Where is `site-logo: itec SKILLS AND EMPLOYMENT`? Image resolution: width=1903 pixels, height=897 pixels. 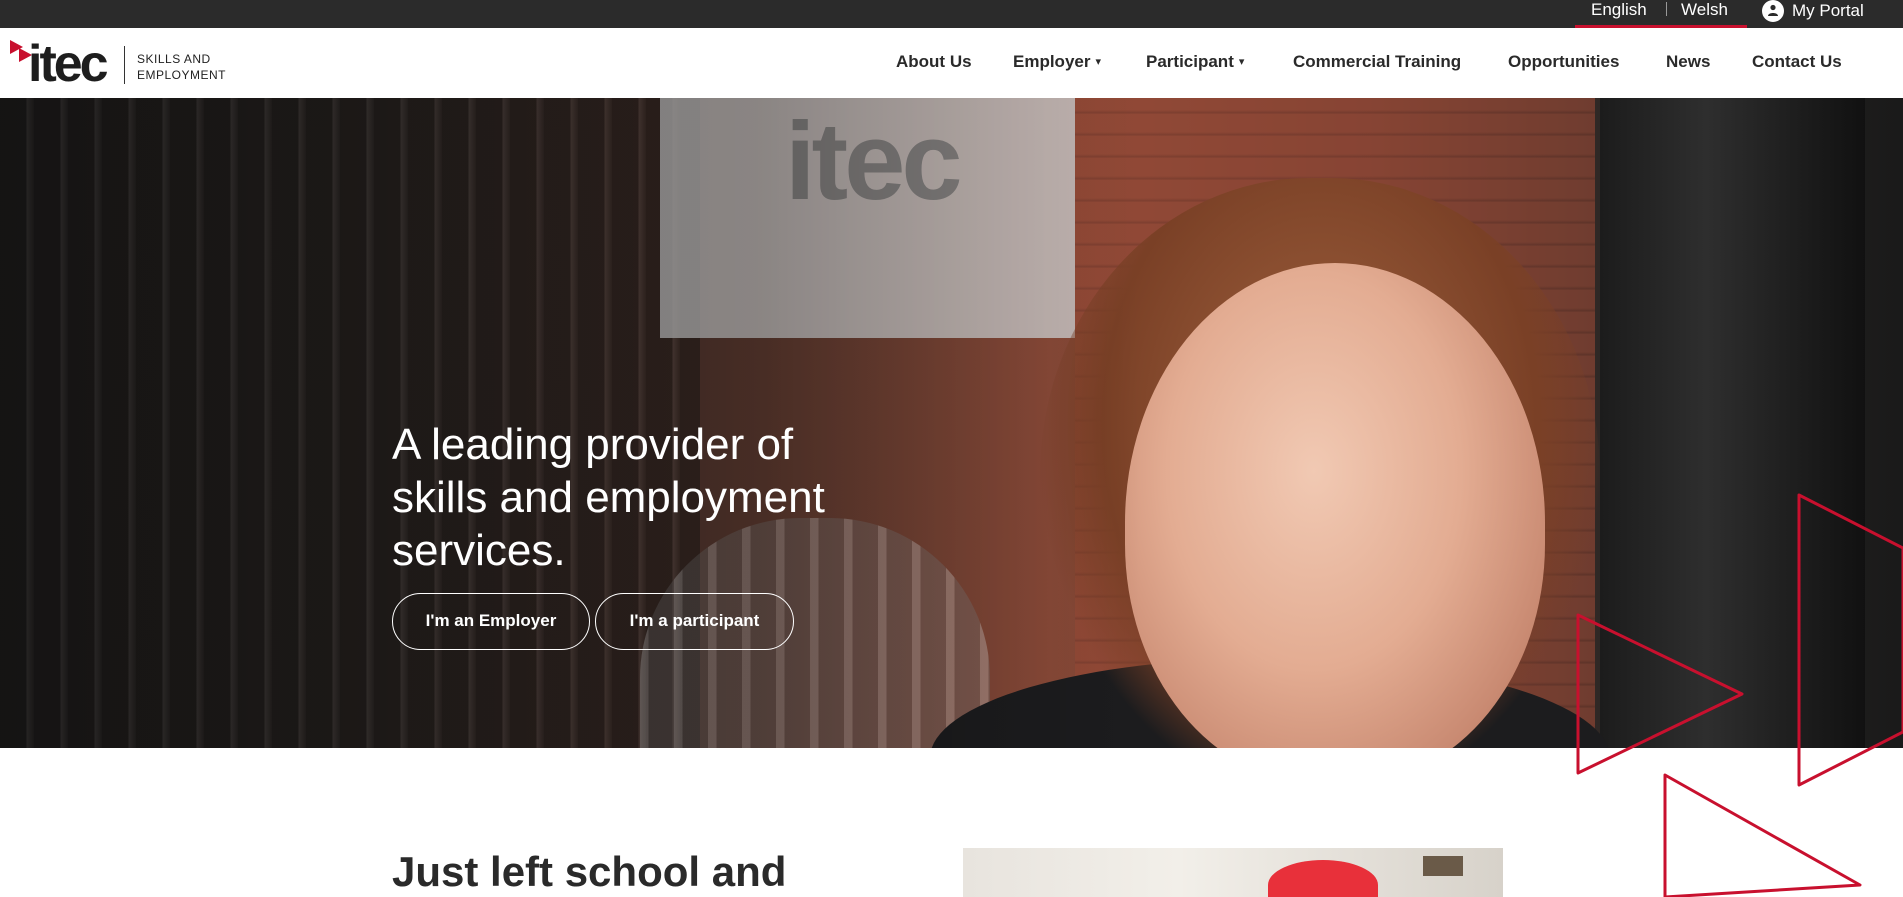
site-logo: itec SKILLS AND EMPLOYMENT is located at coordinates (125, 64).